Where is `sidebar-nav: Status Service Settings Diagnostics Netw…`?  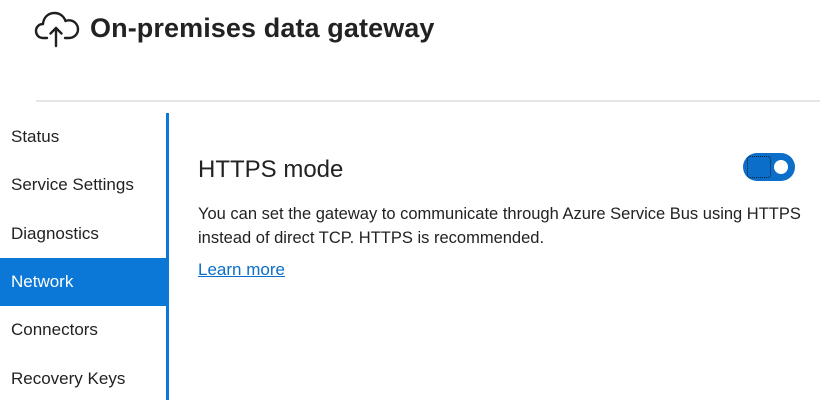
sidebar-nav: Status Service Settings Diagnostics Netw… is located at coordinates (83, 256).